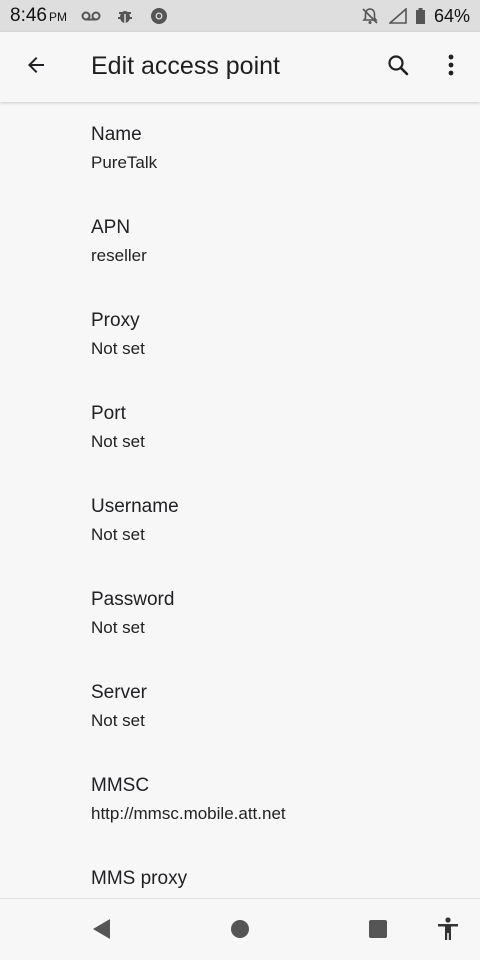  Describe the element at coordinates (240, 520) in the screenshot. I see `pref-username: Username Not set` at that location.